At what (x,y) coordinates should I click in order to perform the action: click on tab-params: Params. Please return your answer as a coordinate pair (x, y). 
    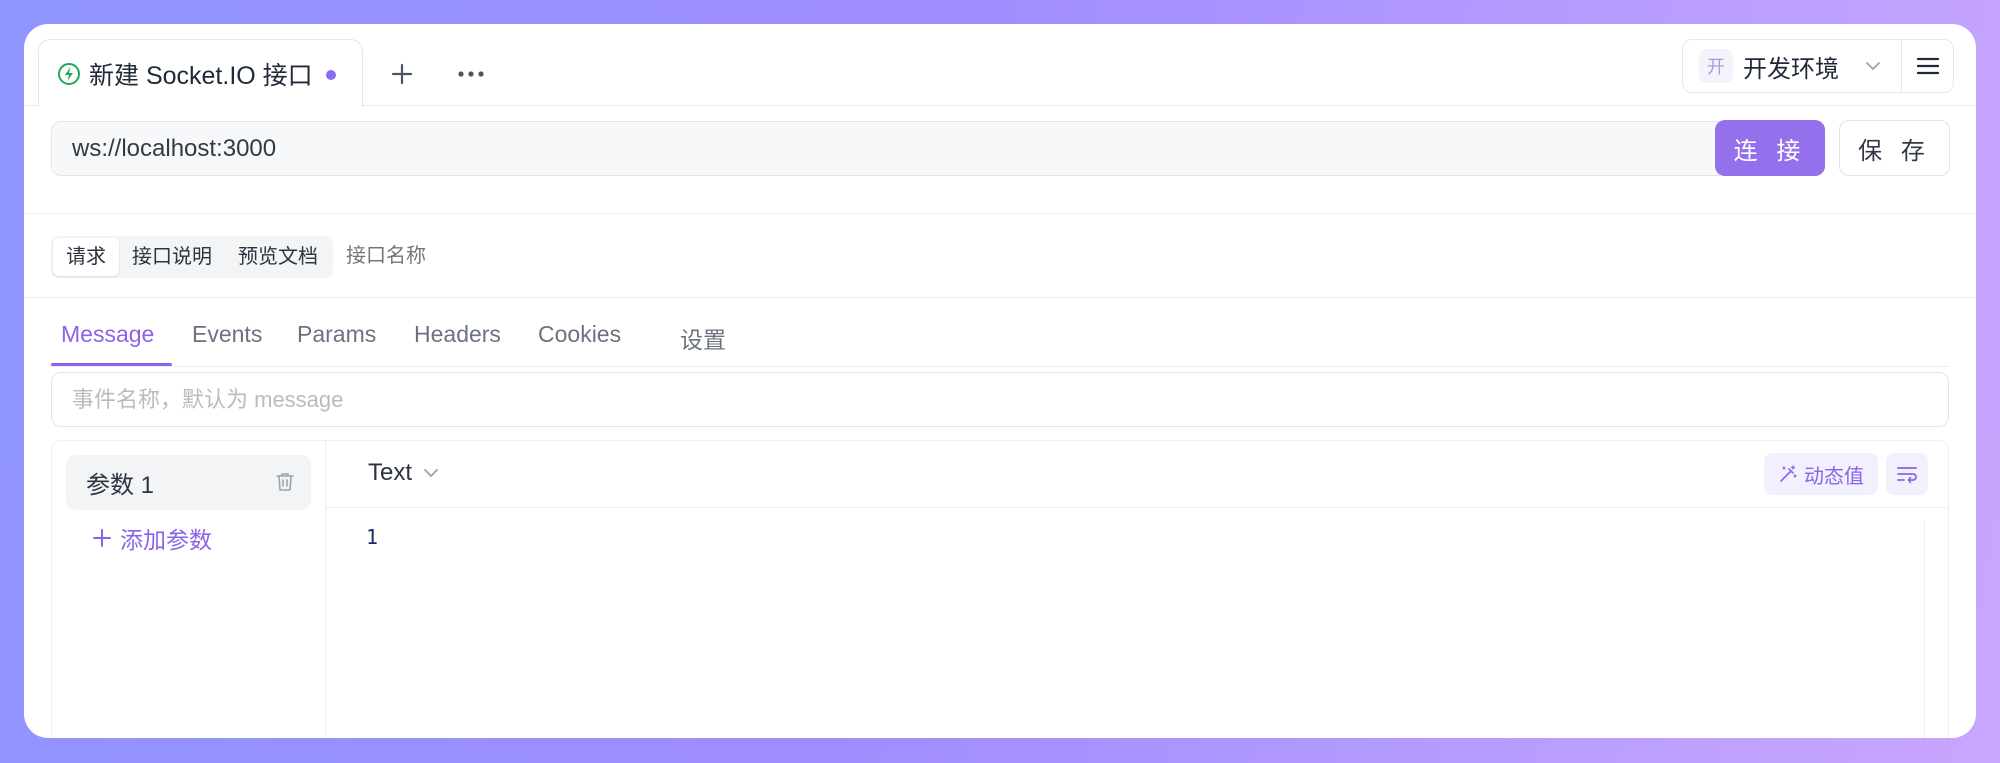
    Looking at the image, I should click on (336, 334).